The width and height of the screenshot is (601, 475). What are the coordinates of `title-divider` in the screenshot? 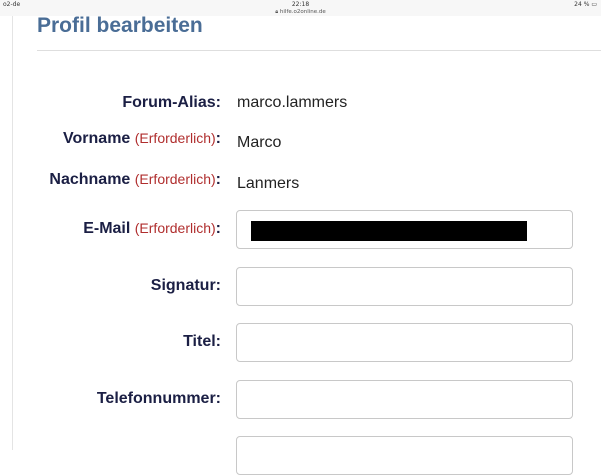 It's located at (319, 50).